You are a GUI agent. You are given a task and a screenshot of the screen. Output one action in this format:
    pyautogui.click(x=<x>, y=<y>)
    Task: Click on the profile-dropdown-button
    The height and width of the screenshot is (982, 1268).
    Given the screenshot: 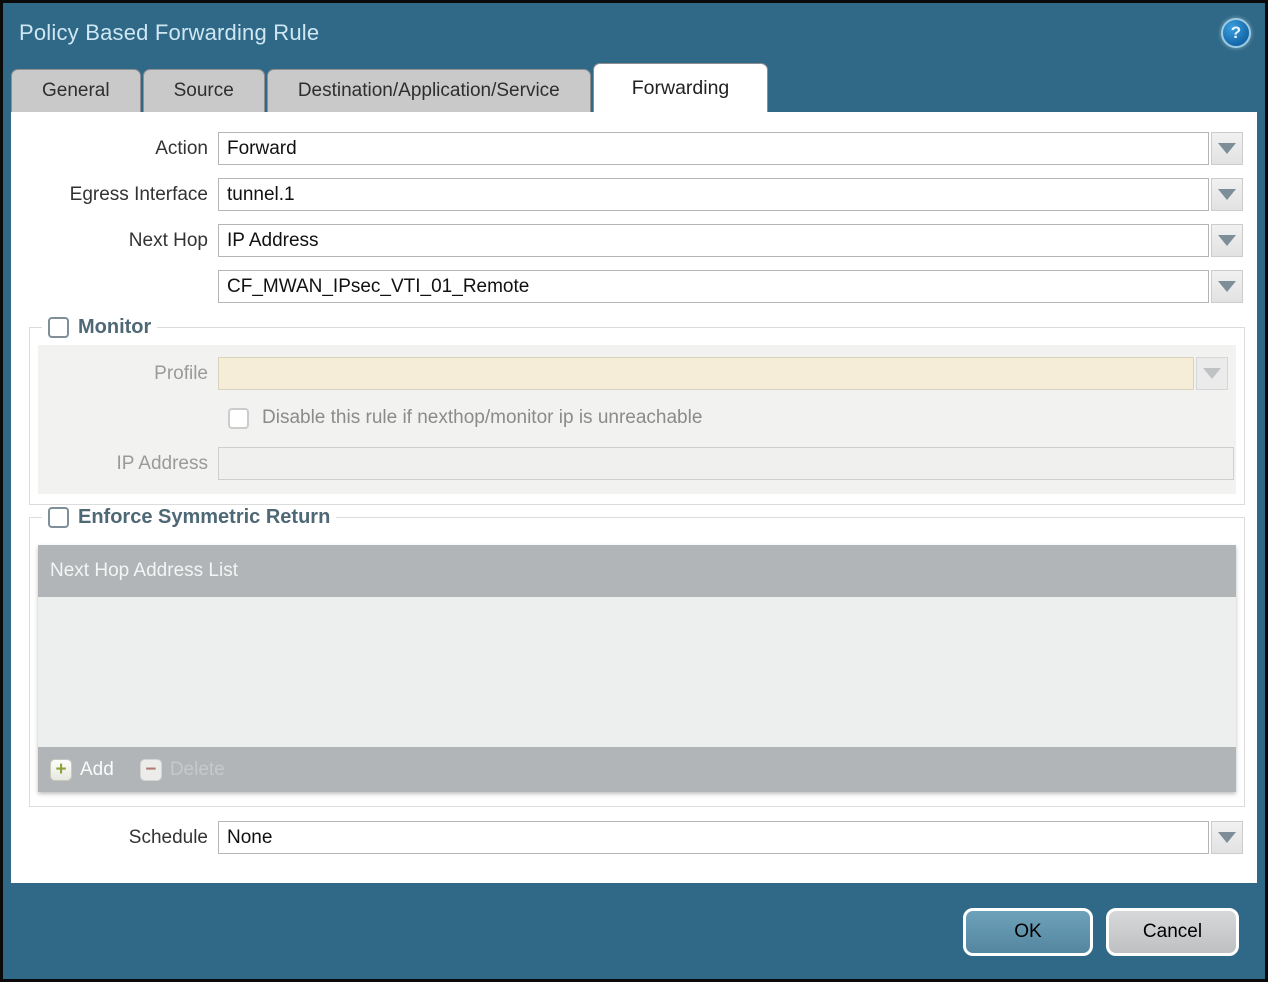 What is the action you would take?
    pyautogui.click(x=1212, y=373)
    